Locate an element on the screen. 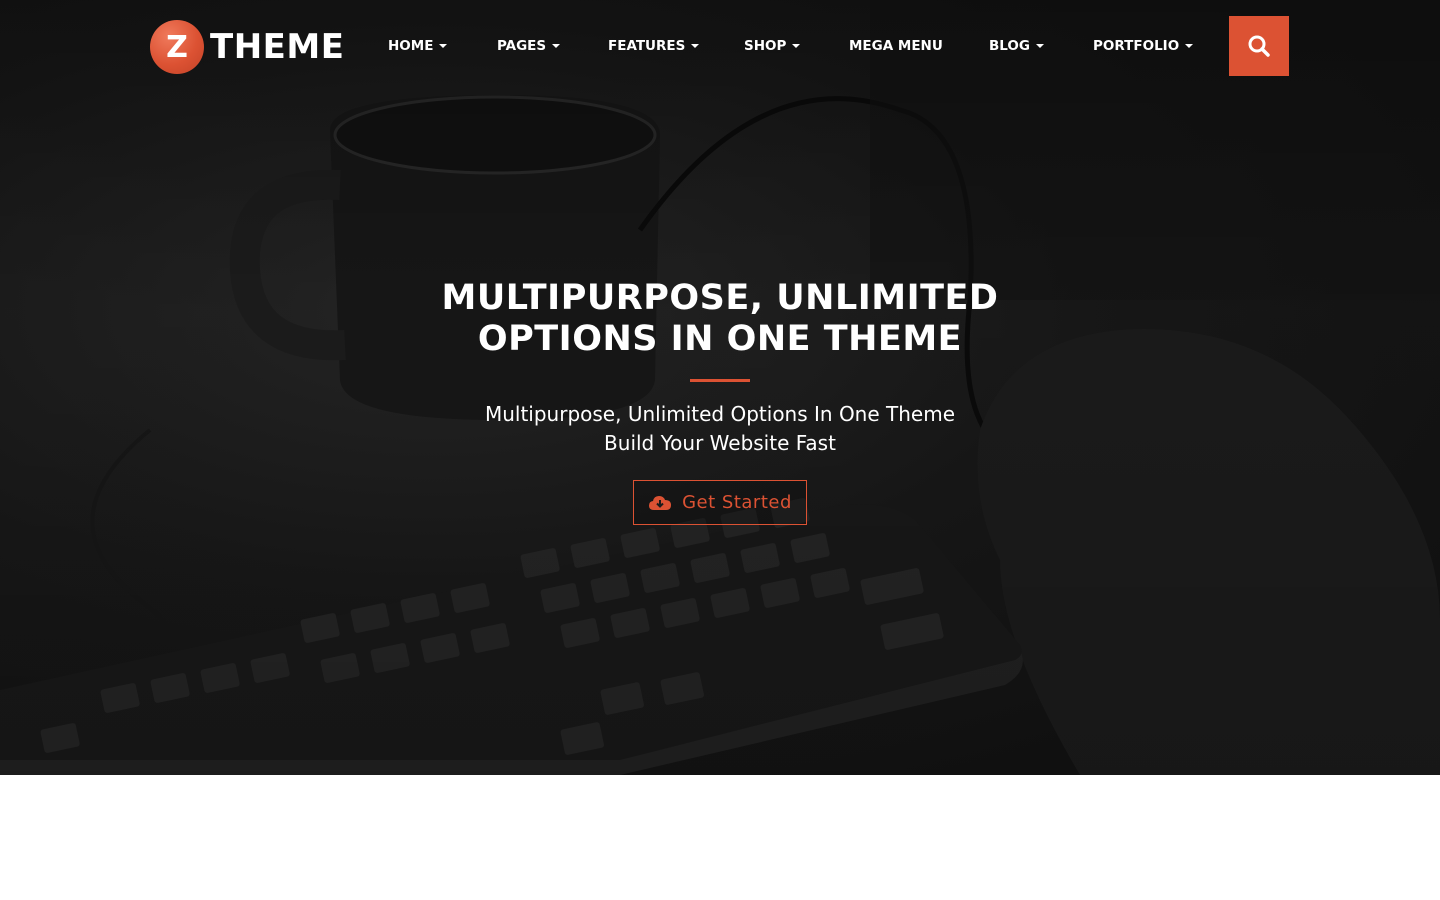 The height and width of the screenshot is (900, 1440). nav-item-label: MEGA MENU is located at coordinates (896, 46).